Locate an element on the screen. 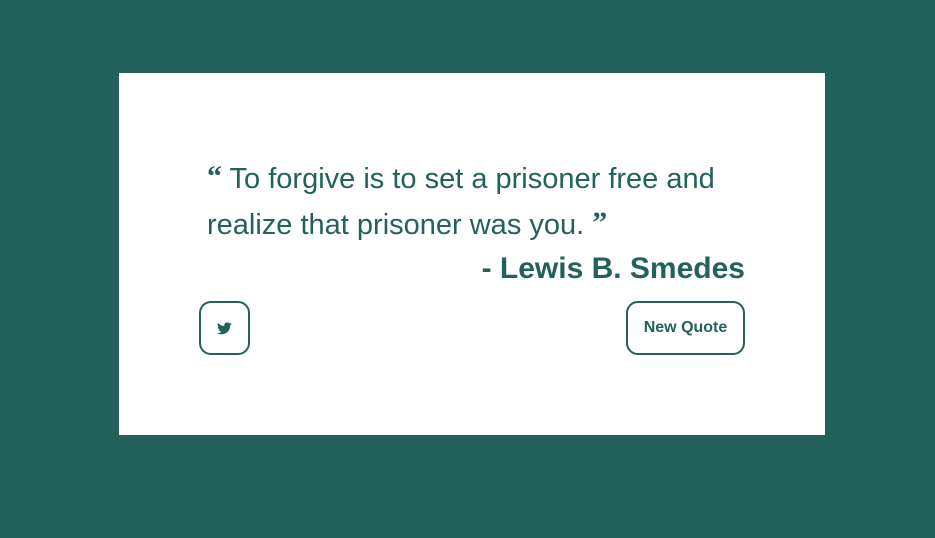 This screenshot has height=538, width=935. twitter-icon is located at coordinates (224, 328).